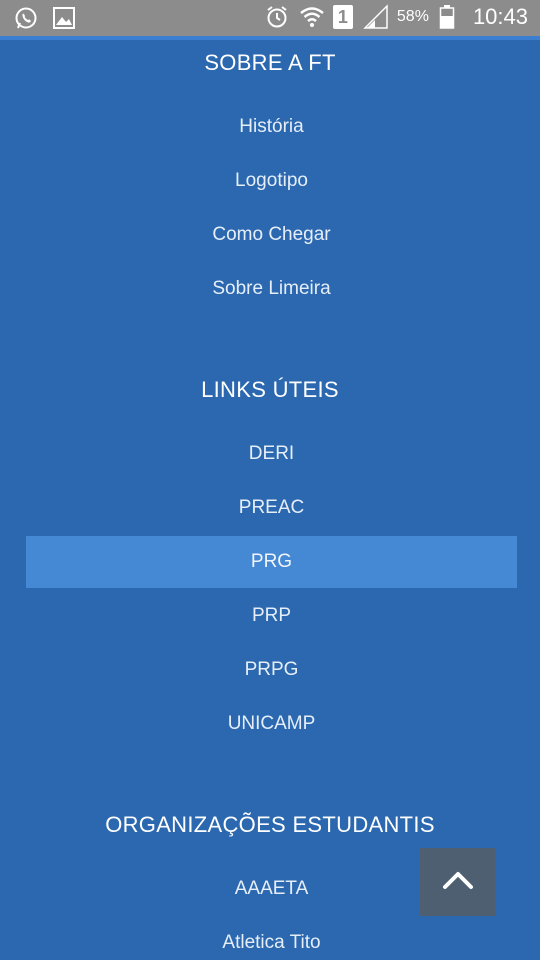  I want to click on status-bar-divider, so click(270, 38).